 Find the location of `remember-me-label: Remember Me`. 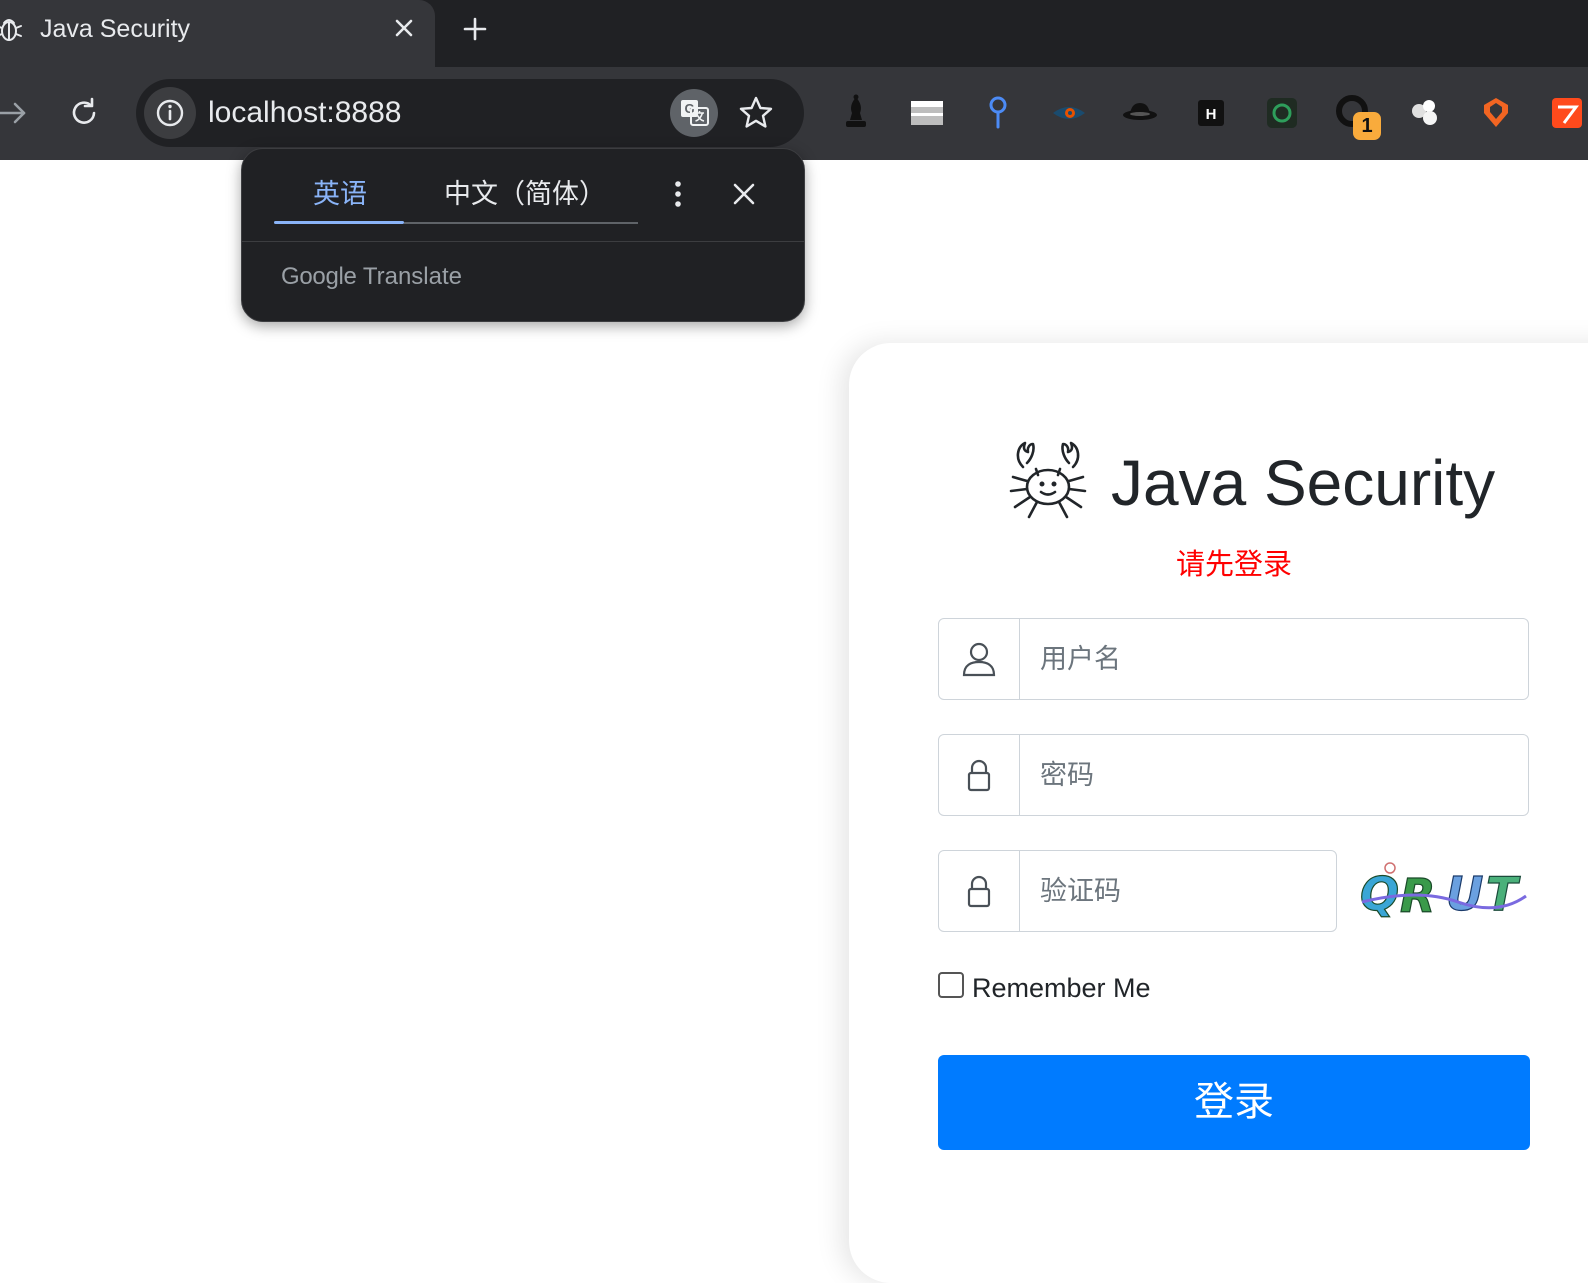

remember-me-label: Remember Me is located at coordinates (1061, 988).